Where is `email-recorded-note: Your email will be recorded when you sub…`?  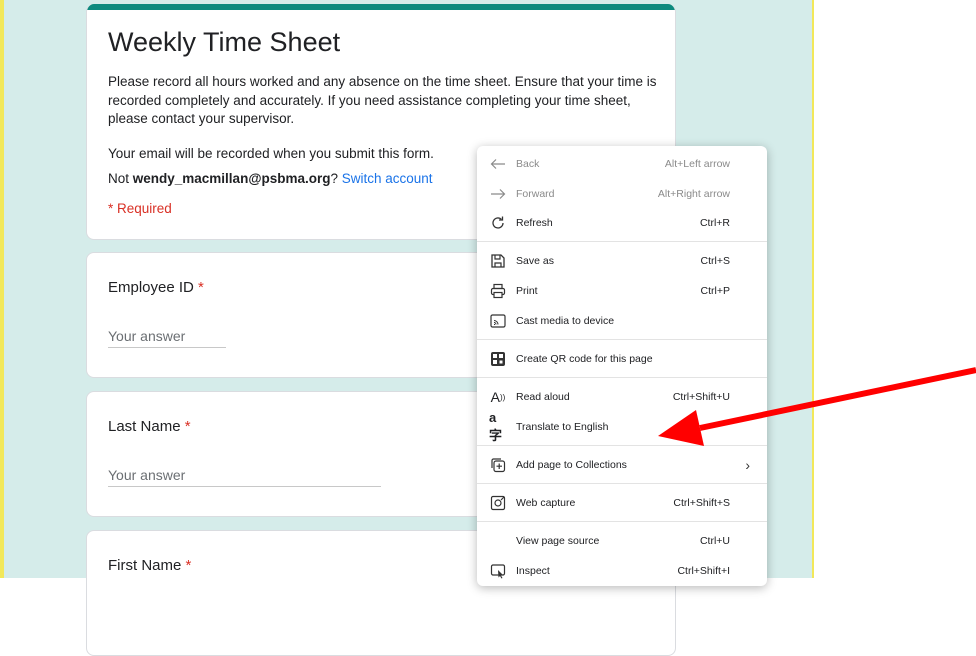
email-recorded-note: Your email will be recorded when you sub… is located at coordinates (271, 153).